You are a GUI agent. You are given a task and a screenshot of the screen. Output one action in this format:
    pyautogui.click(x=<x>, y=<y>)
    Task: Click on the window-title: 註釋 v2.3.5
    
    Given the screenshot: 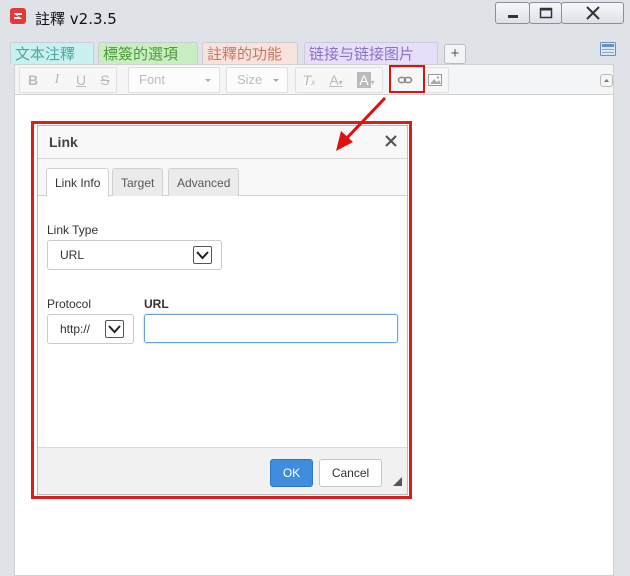 What is the action you would take?
    pyautogui.click(x=76, y=19)
    